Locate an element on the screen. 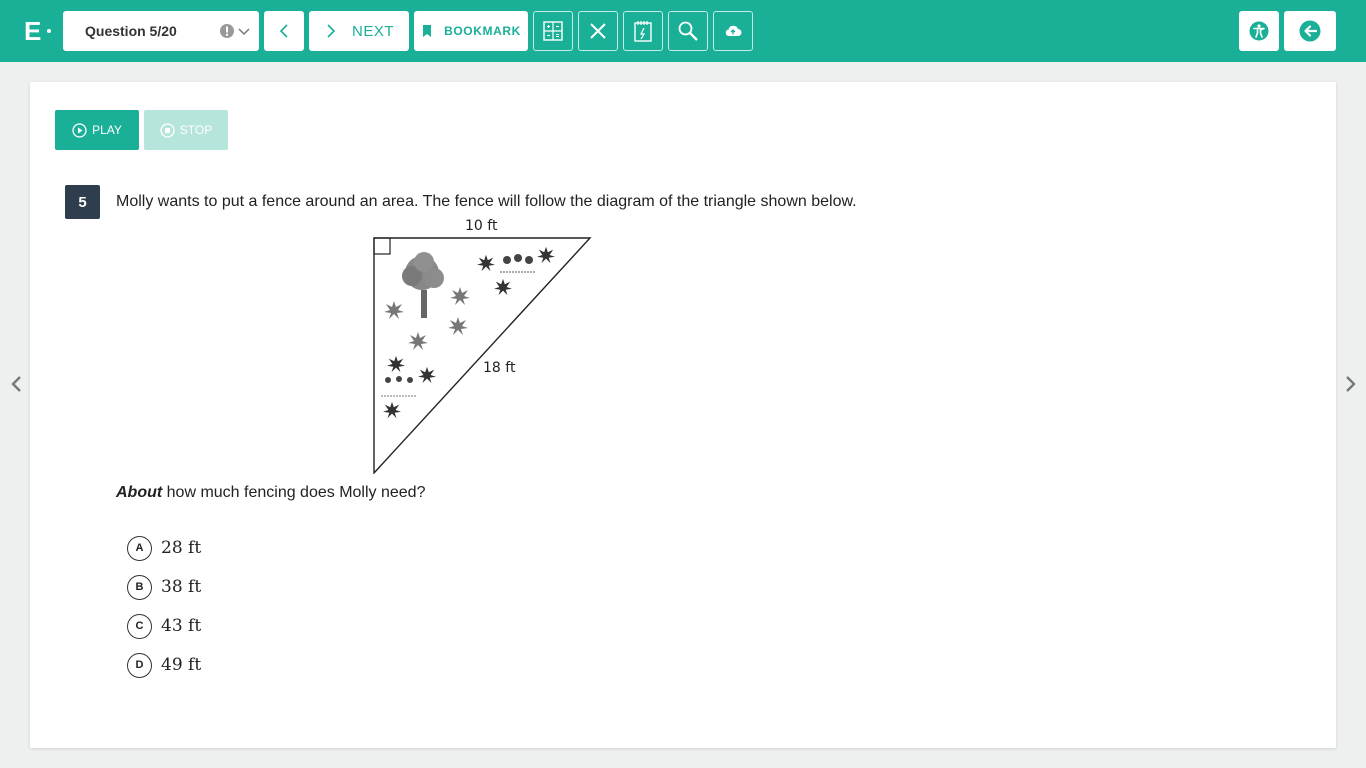 This screenshot has height=768, width=1366. question-select-label: Question 5/20 is located at coordinates (131, 31).